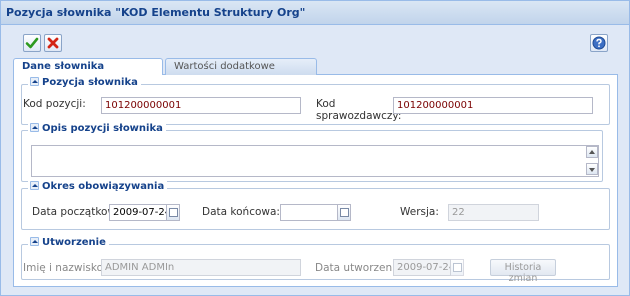 This screenshot has width=630, height=296. I want to click on opis-textarea, so click(315, 161).